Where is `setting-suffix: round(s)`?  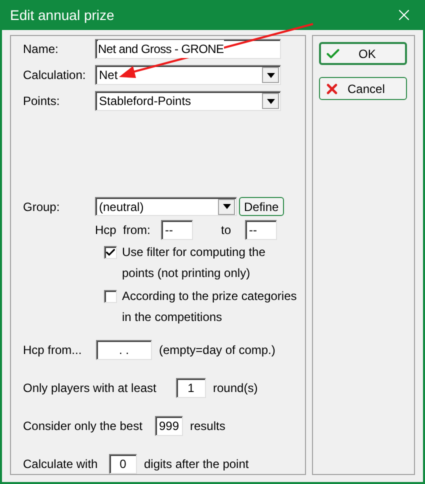 setting-suffix: round(s) is located at coordinates (235, 388).